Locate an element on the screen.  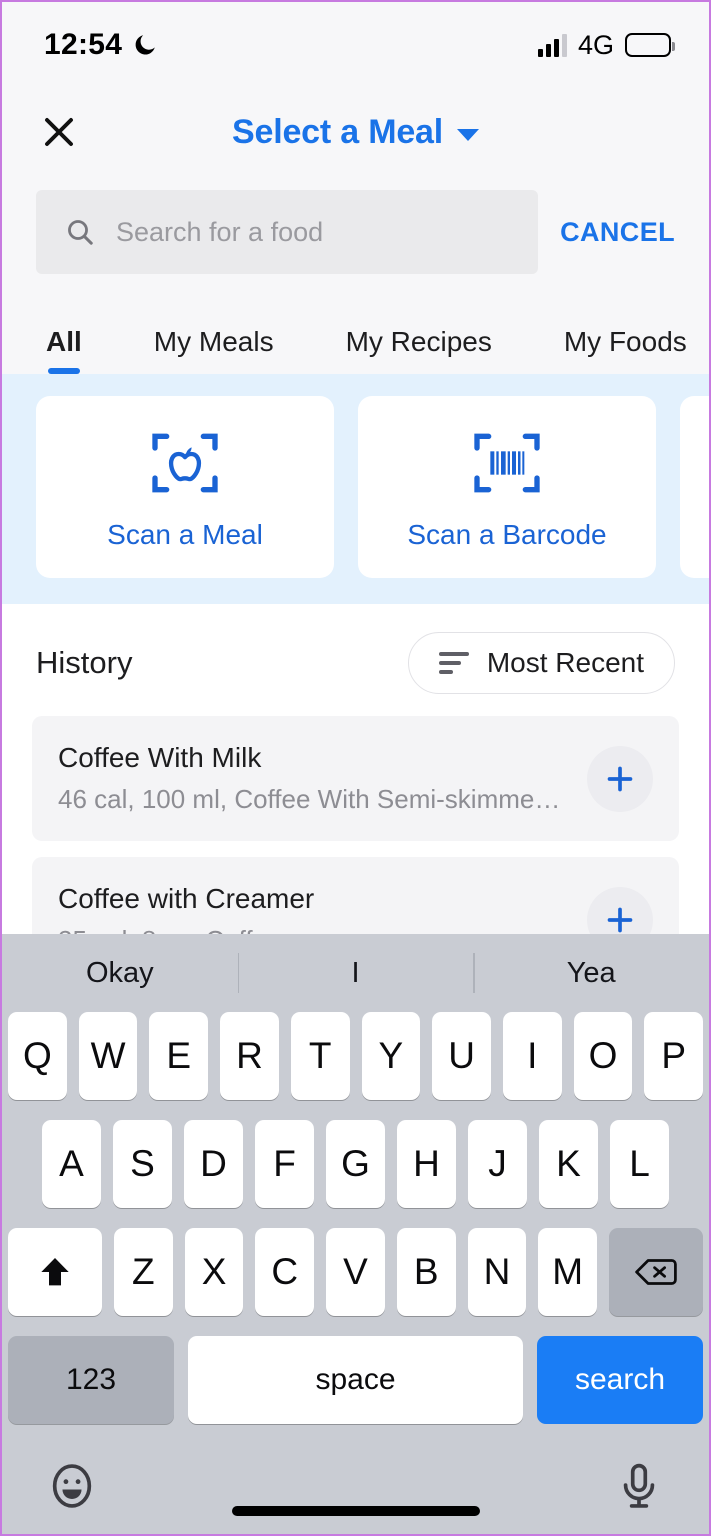
history-title: History is located at coordinates (84, 662).